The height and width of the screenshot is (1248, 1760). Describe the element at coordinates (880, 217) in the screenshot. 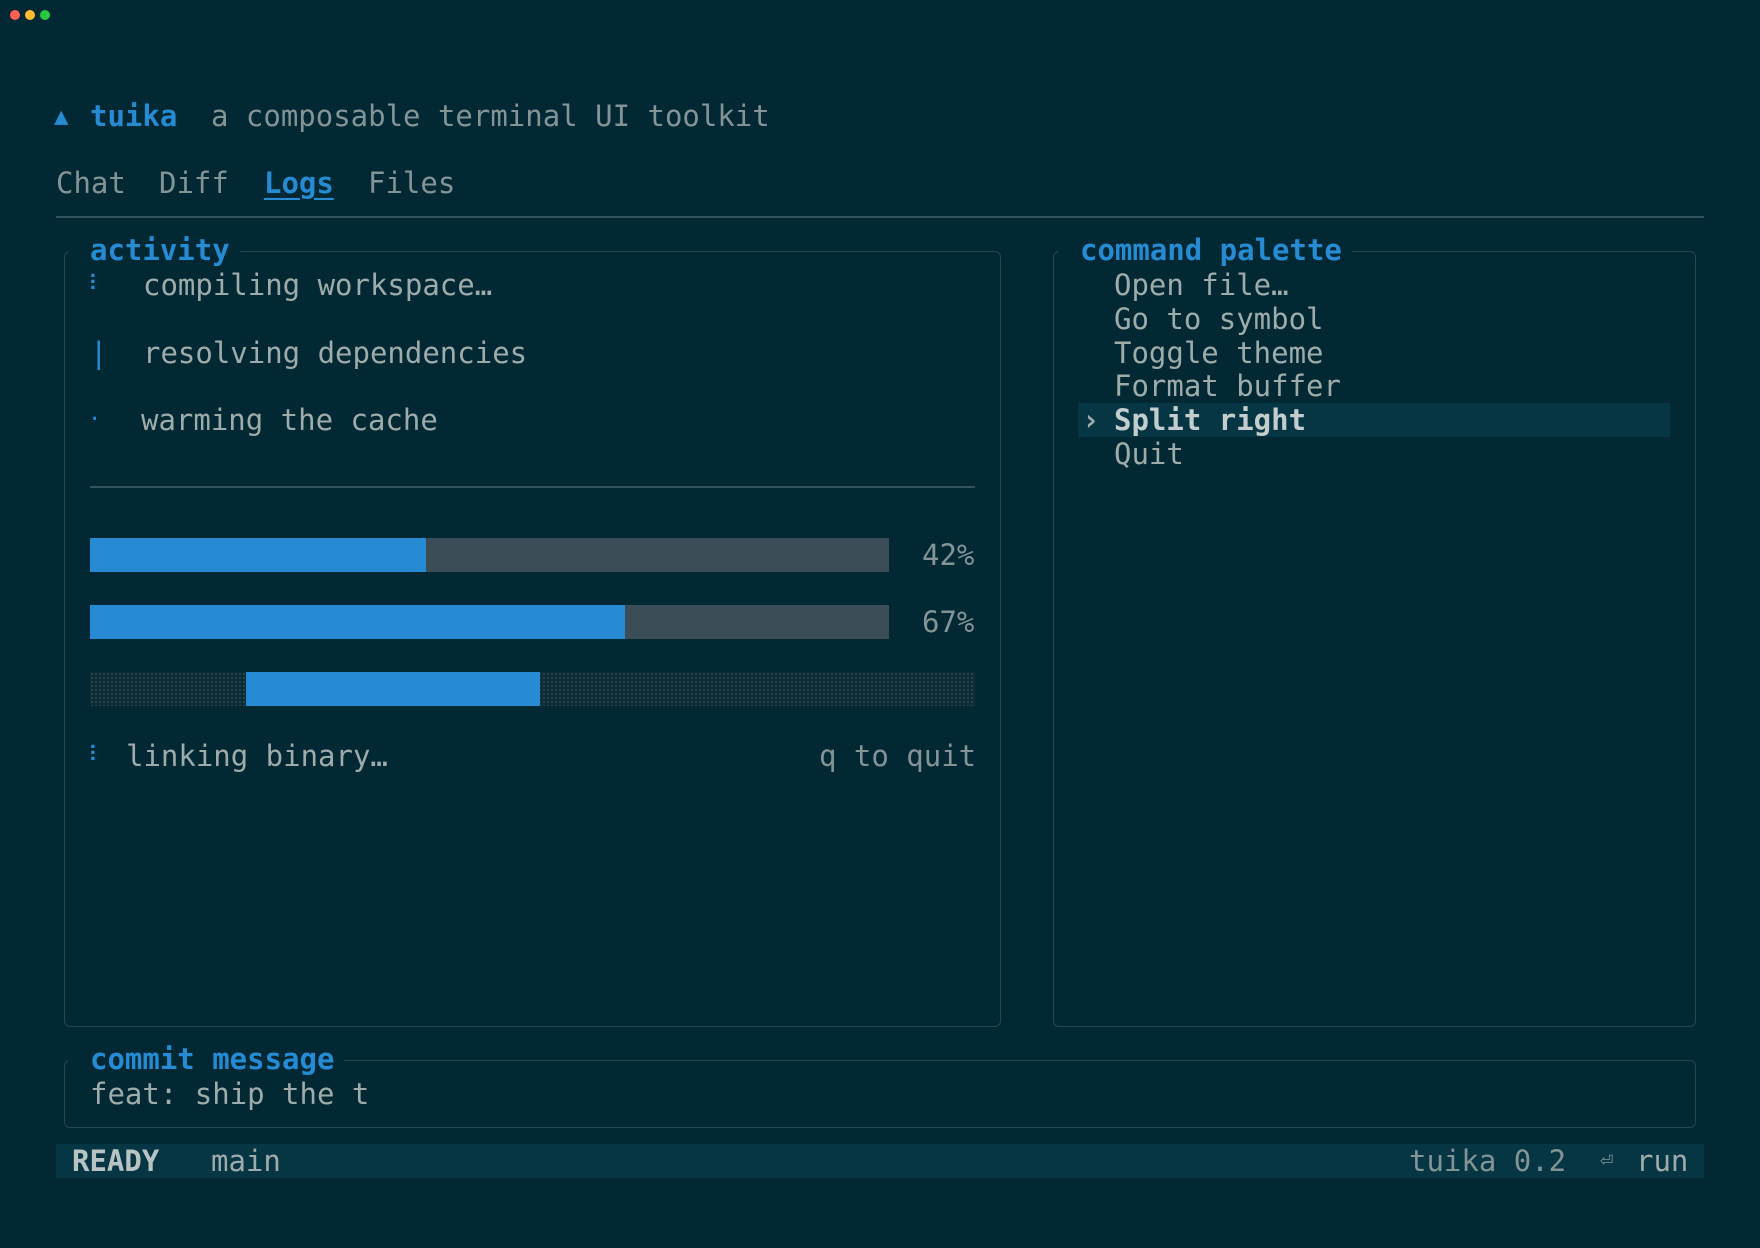

I see `tab-divider` at that location.